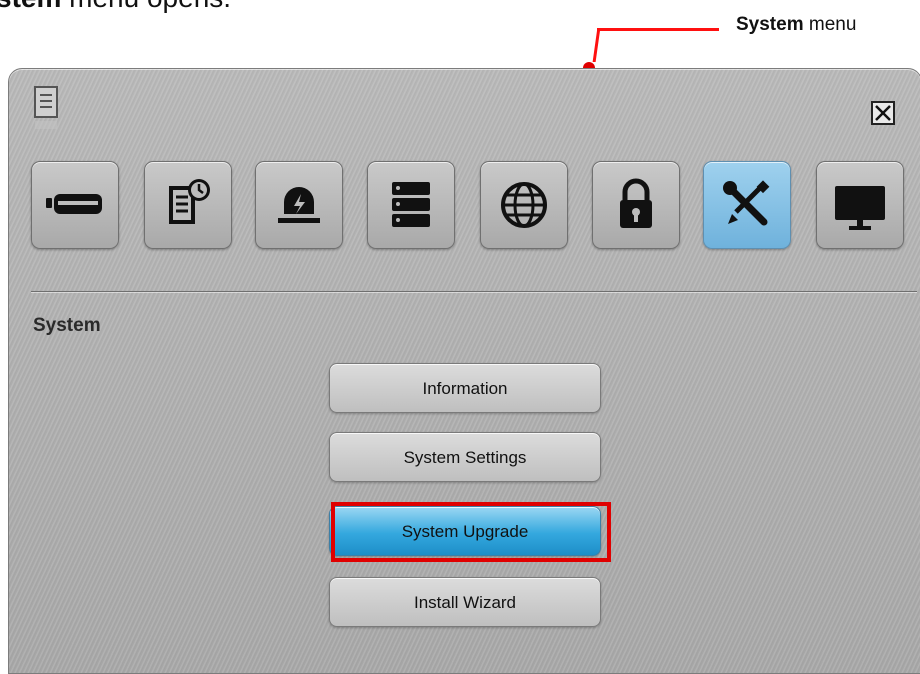 The width and height of the screenshot is (920, 674). I want to click on highlight-box, so click(471, 532).